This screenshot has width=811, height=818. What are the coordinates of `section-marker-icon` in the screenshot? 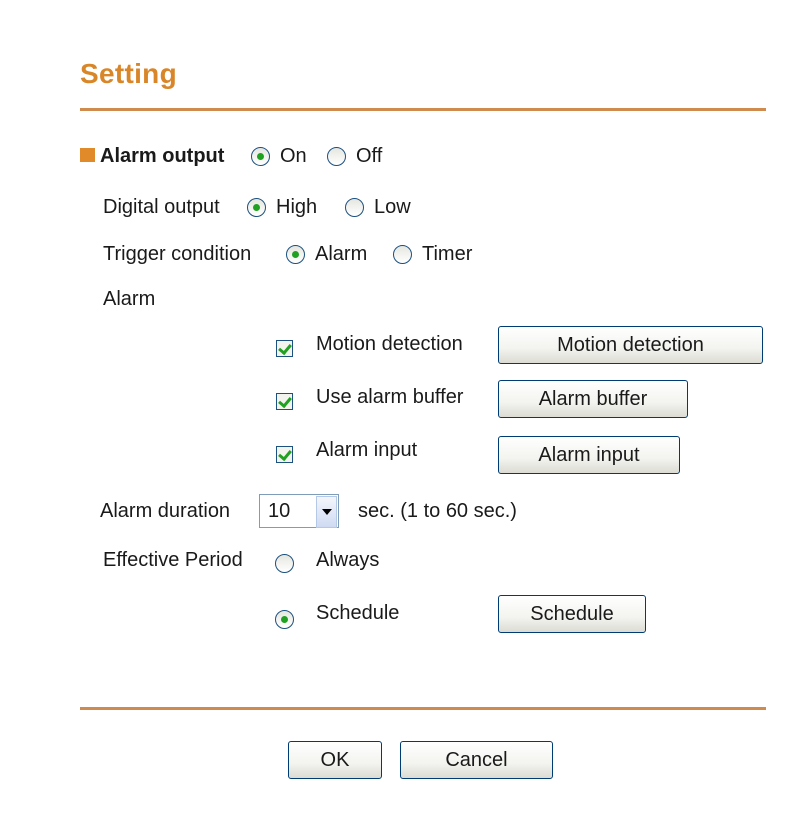 It's located at (87, 155).